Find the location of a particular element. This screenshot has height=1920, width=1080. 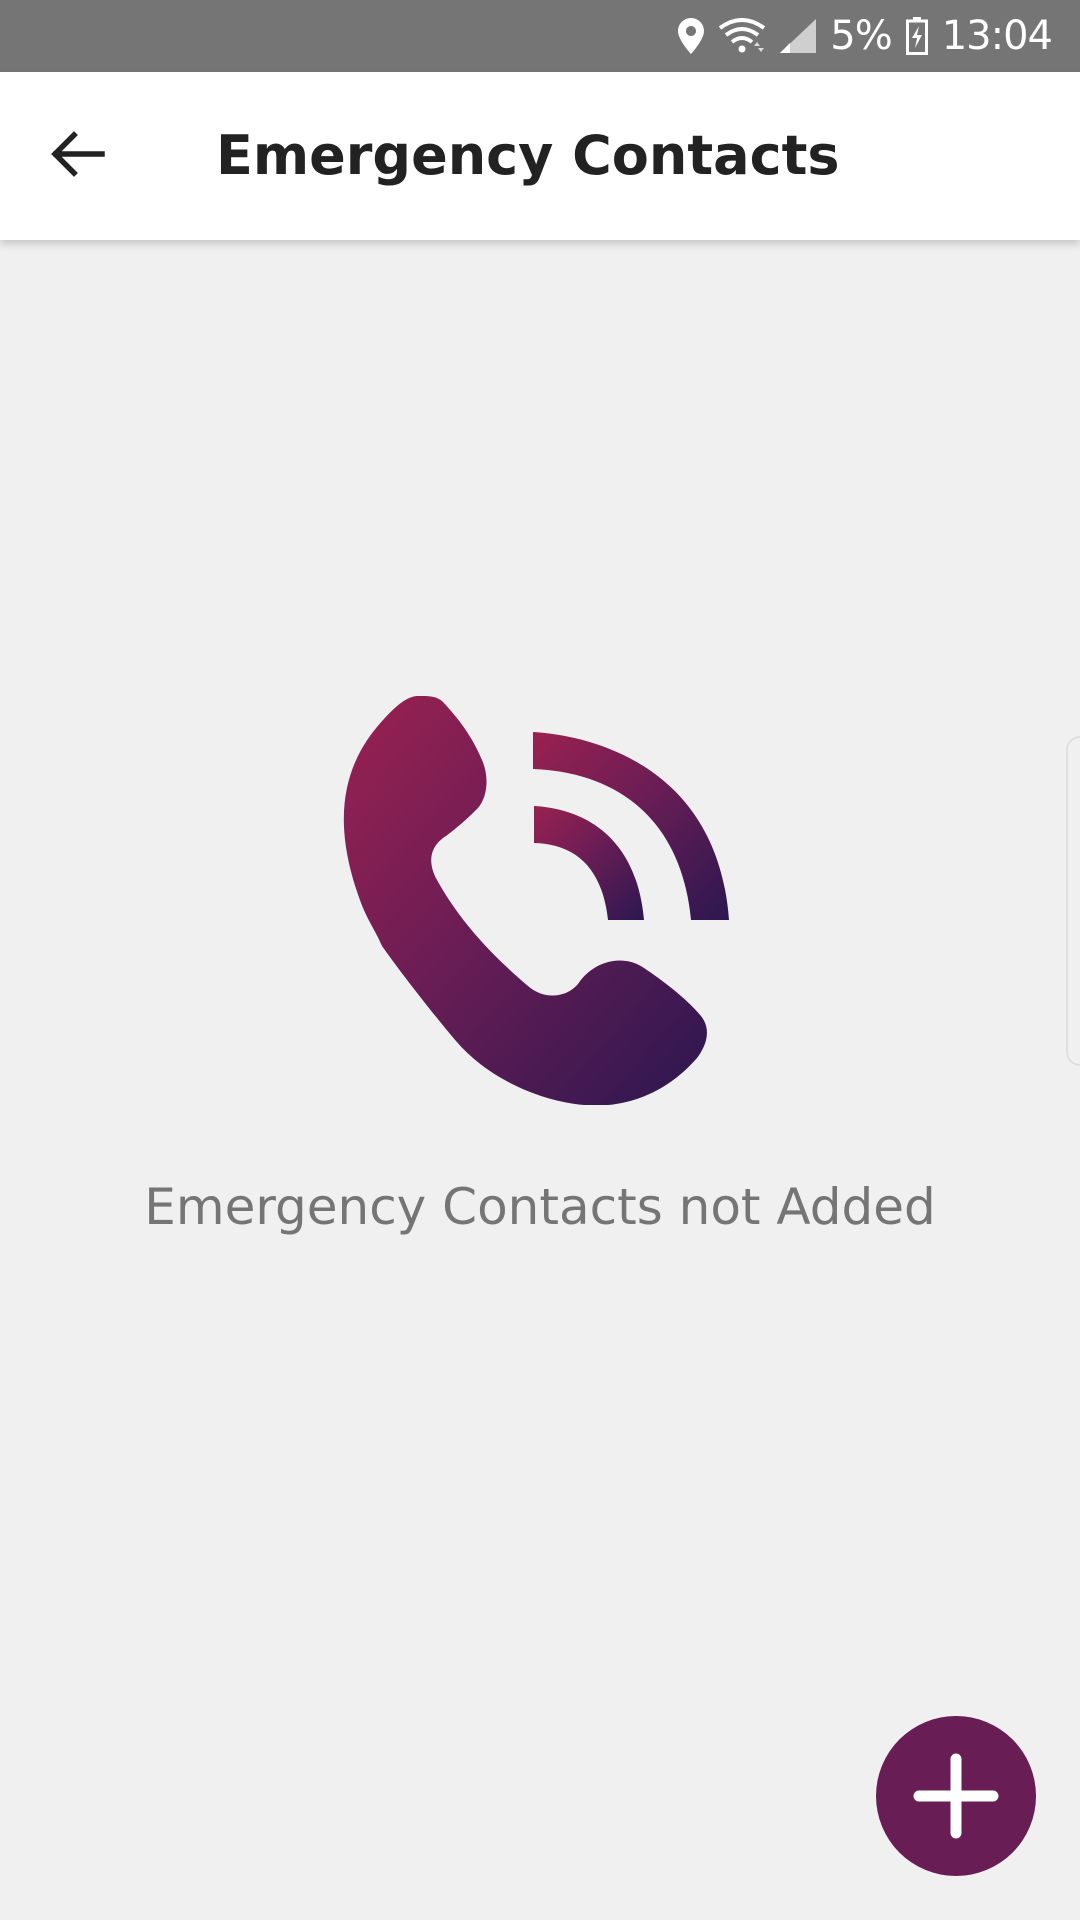

location-icon is located at coordinates (691, 36).